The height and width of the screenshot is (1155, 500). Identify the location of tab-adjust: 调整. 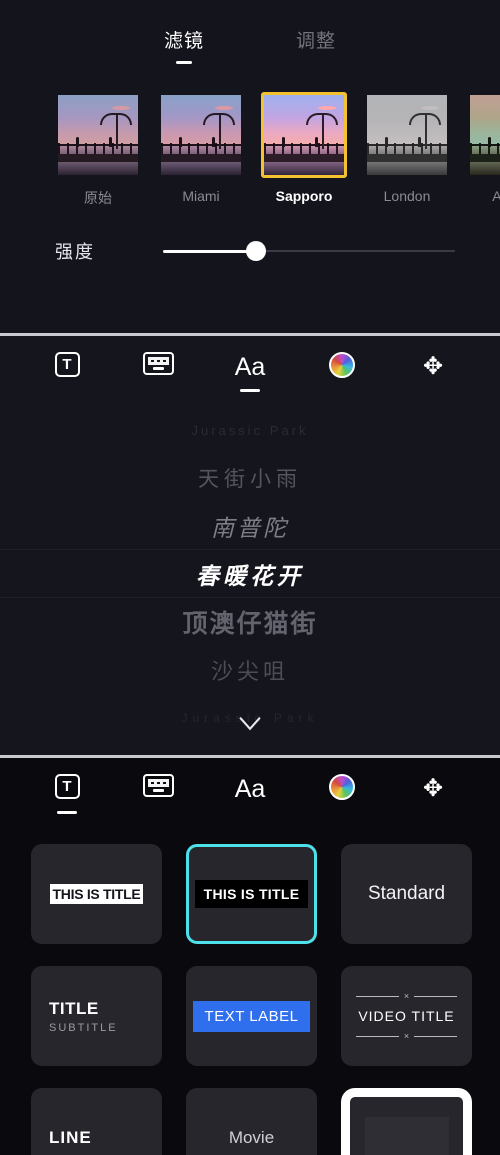
(316, 45).